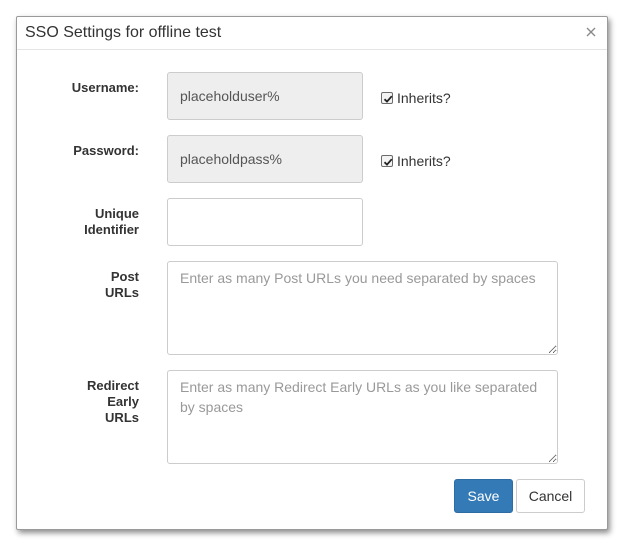 The width and height of the screenshot is (625, 547). Describe the element at coordinates (122, 284) in the screenshot. I see `post-urls-label: Post URLs` at that location.